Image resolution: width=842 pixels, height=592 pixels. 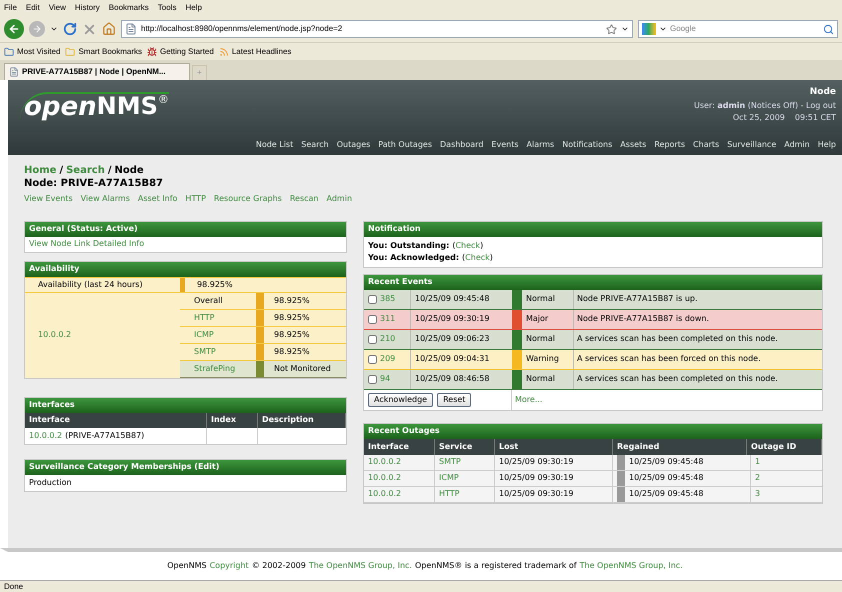 I want to click on service-link: HTTP, so click(x=449, y=494).